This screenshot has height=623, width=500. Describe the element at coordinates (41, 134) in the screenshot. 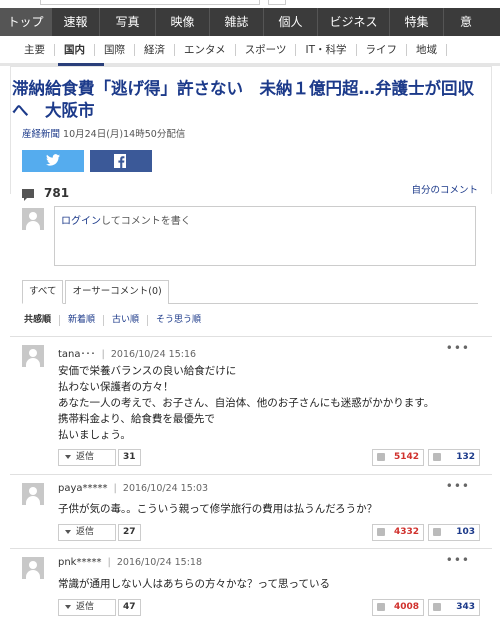

I see `publisher-link: 産経新聞` at that location.